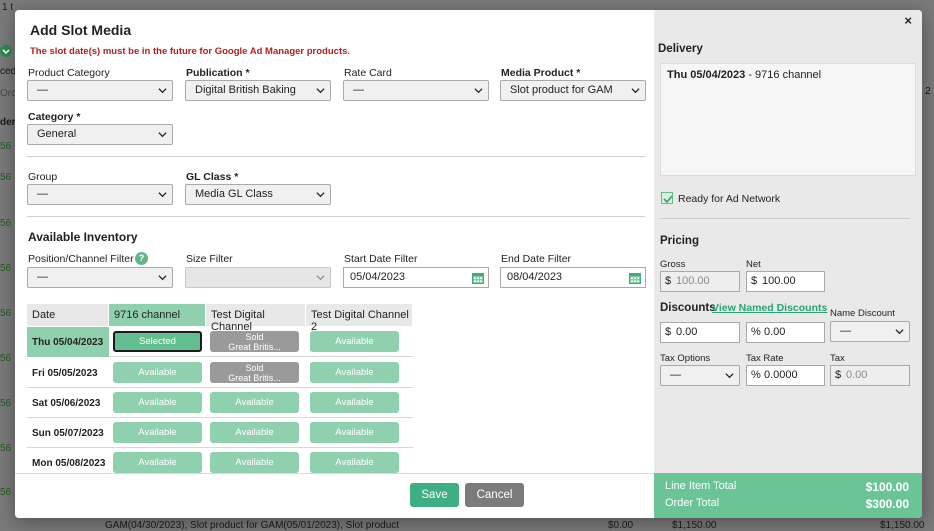 This screenshot has height=531, width=934. Describe the element at coordinates (687, 332) in the screenshot. I see `discount-amount-value: 0.00` at that location.